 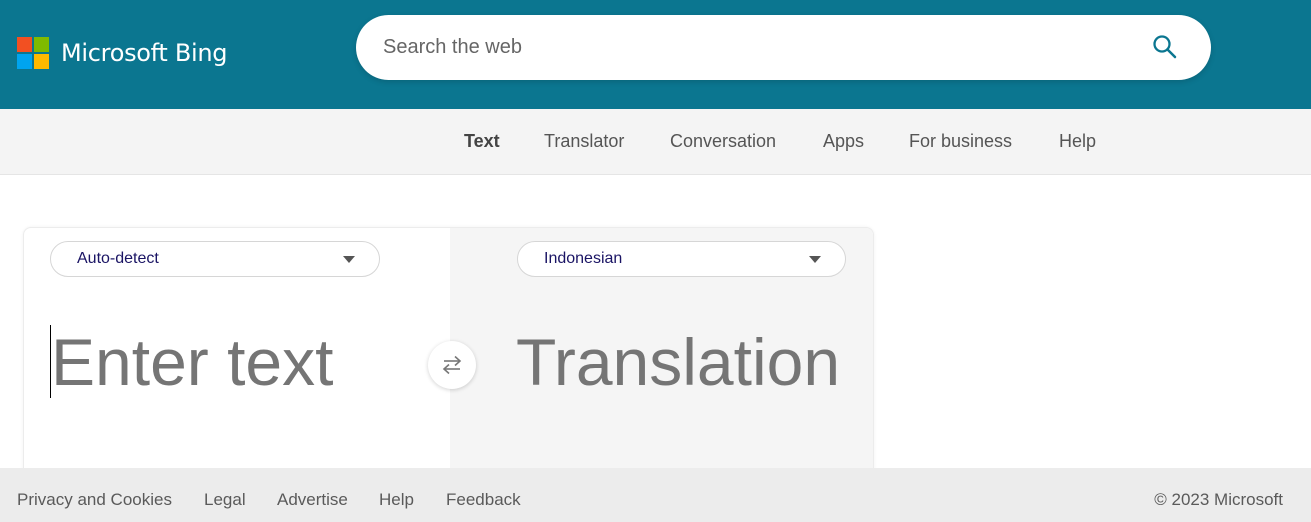 What do you see at coordinates (843, 141) in the screenshot?
I see `nav-tab-apps: Apps` at bounding box center [843, 141].